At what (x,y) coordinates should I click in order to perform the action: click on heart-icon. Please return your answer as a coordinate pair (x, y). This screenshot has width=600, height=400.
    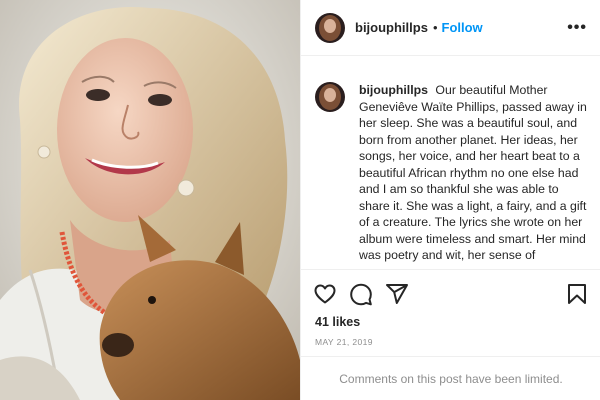
    Looking at the image, I should click on (325, 294).